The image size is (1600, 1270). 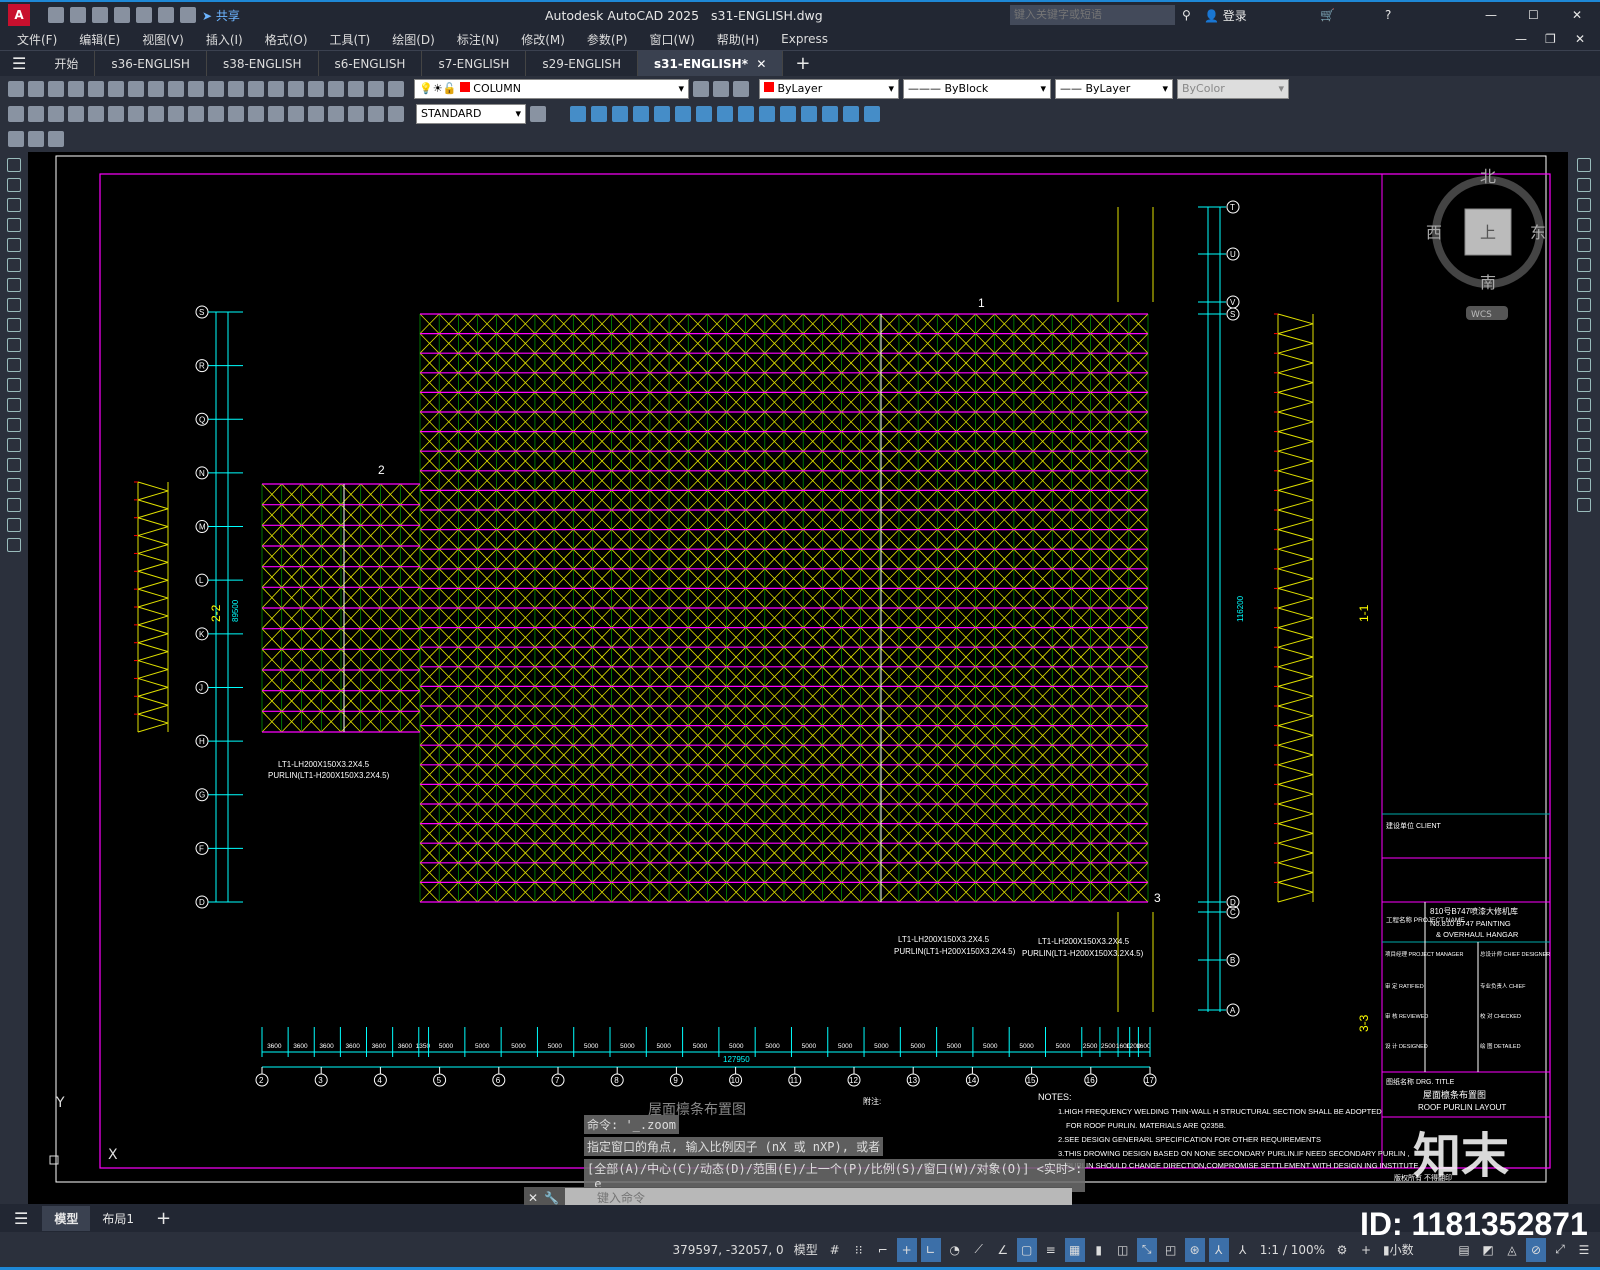 I want to click on jogged-linear-icon, so click(x=336, y=113).